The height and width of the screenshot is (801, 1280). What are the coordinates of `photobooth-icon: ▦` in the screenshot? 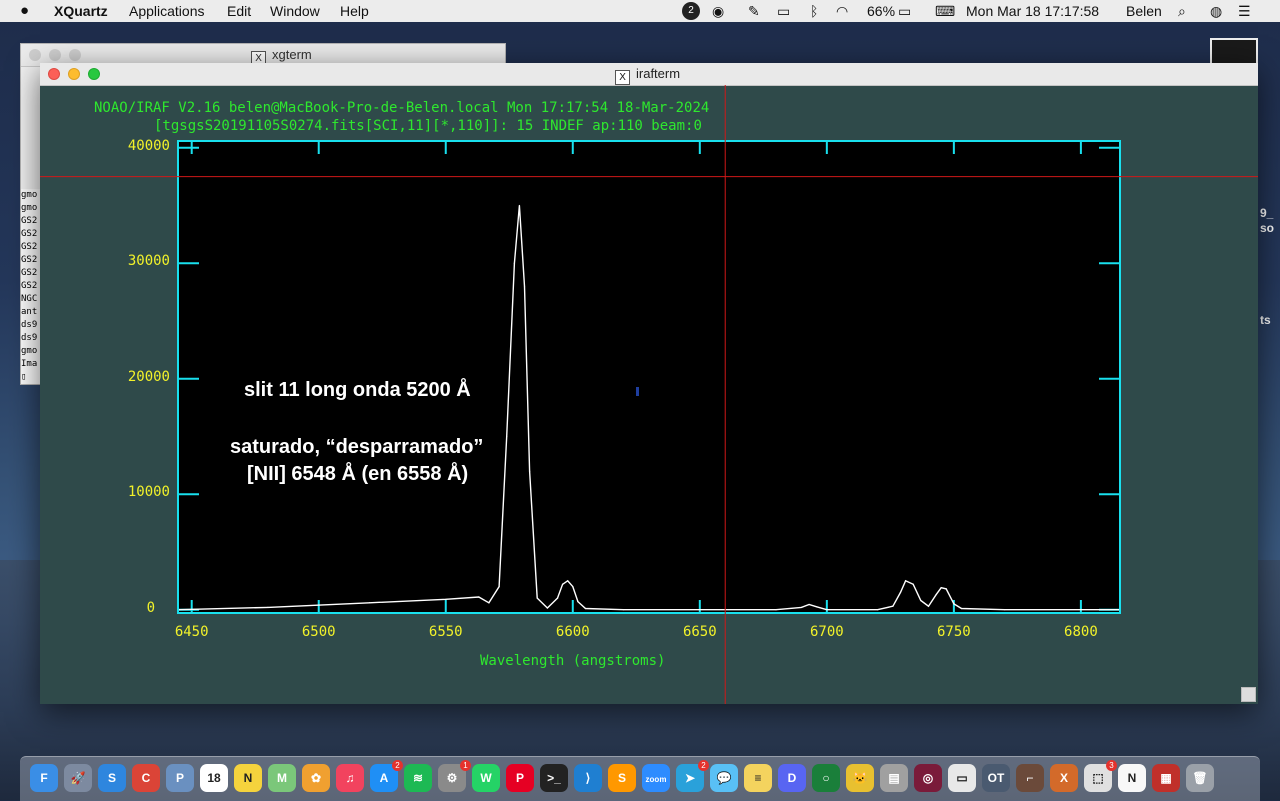 It's located at (1166, 778).